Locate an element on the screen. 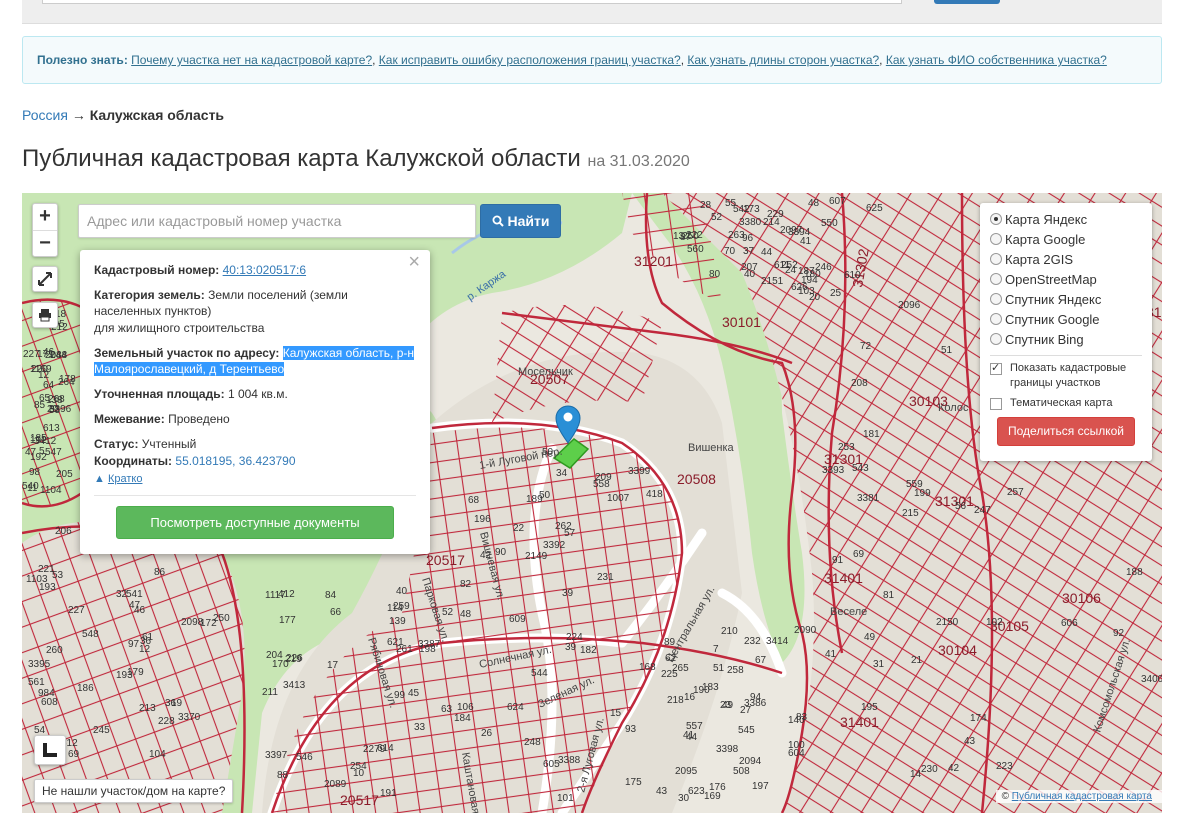 The height and width of the screenshot is (832, 1182). fullscreen-button is located at coordinates (45, 279).